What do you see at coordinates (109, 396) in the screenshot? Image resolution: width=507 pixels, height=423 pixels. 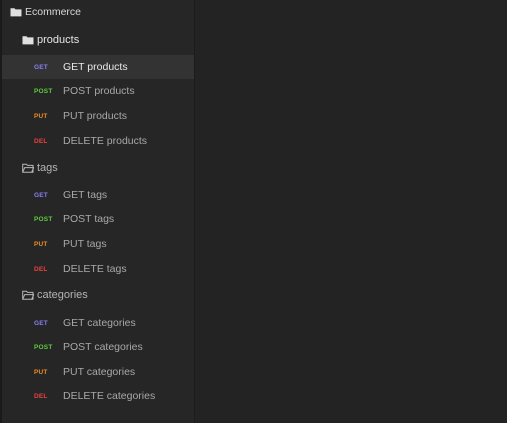 I see `request-label: DELETE categories` at bounding box center [109, 396].